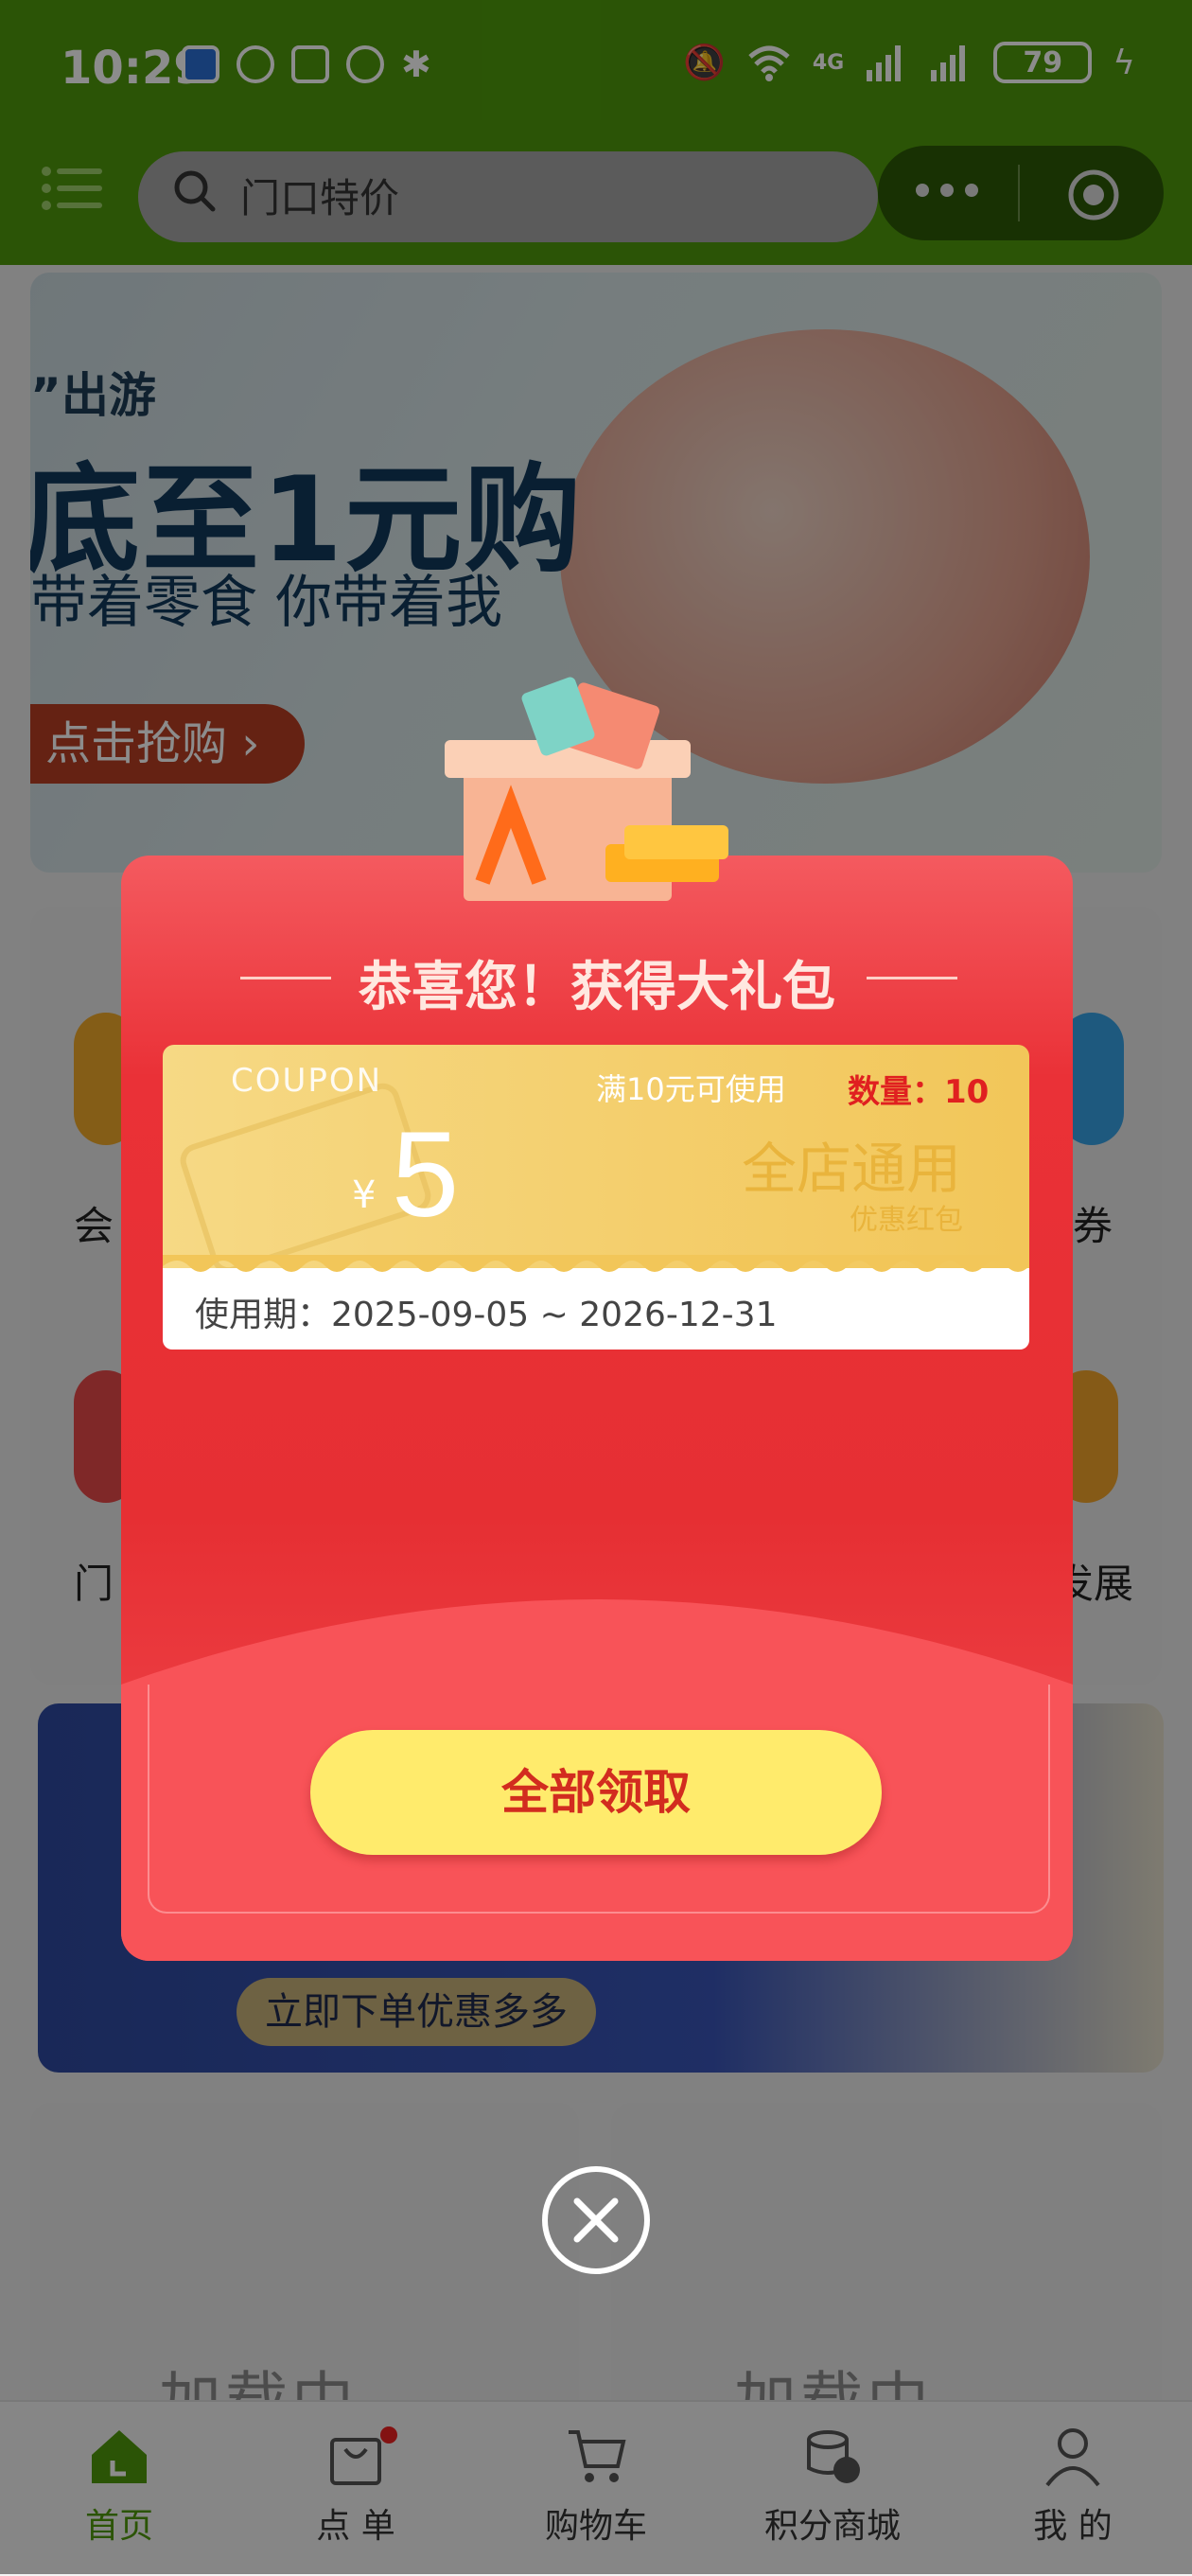 The image size is (1192, 2576). Describe the element at coordinates (691, 1089) in the screenshot. I see `coupon-condition: 满10元可使用` at that location.